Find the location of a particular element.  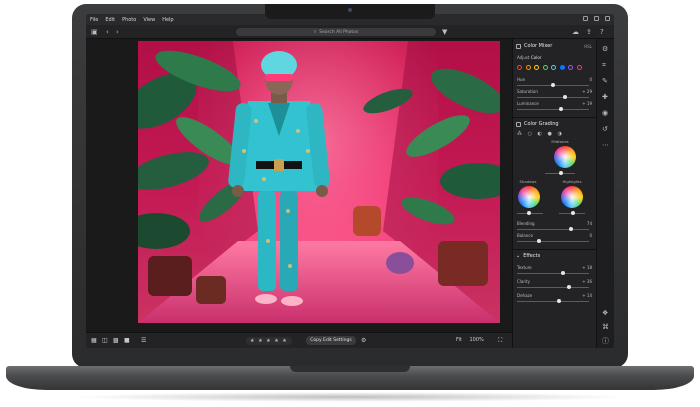

more-icon: ⋯ is located at coordinates (605, 145).